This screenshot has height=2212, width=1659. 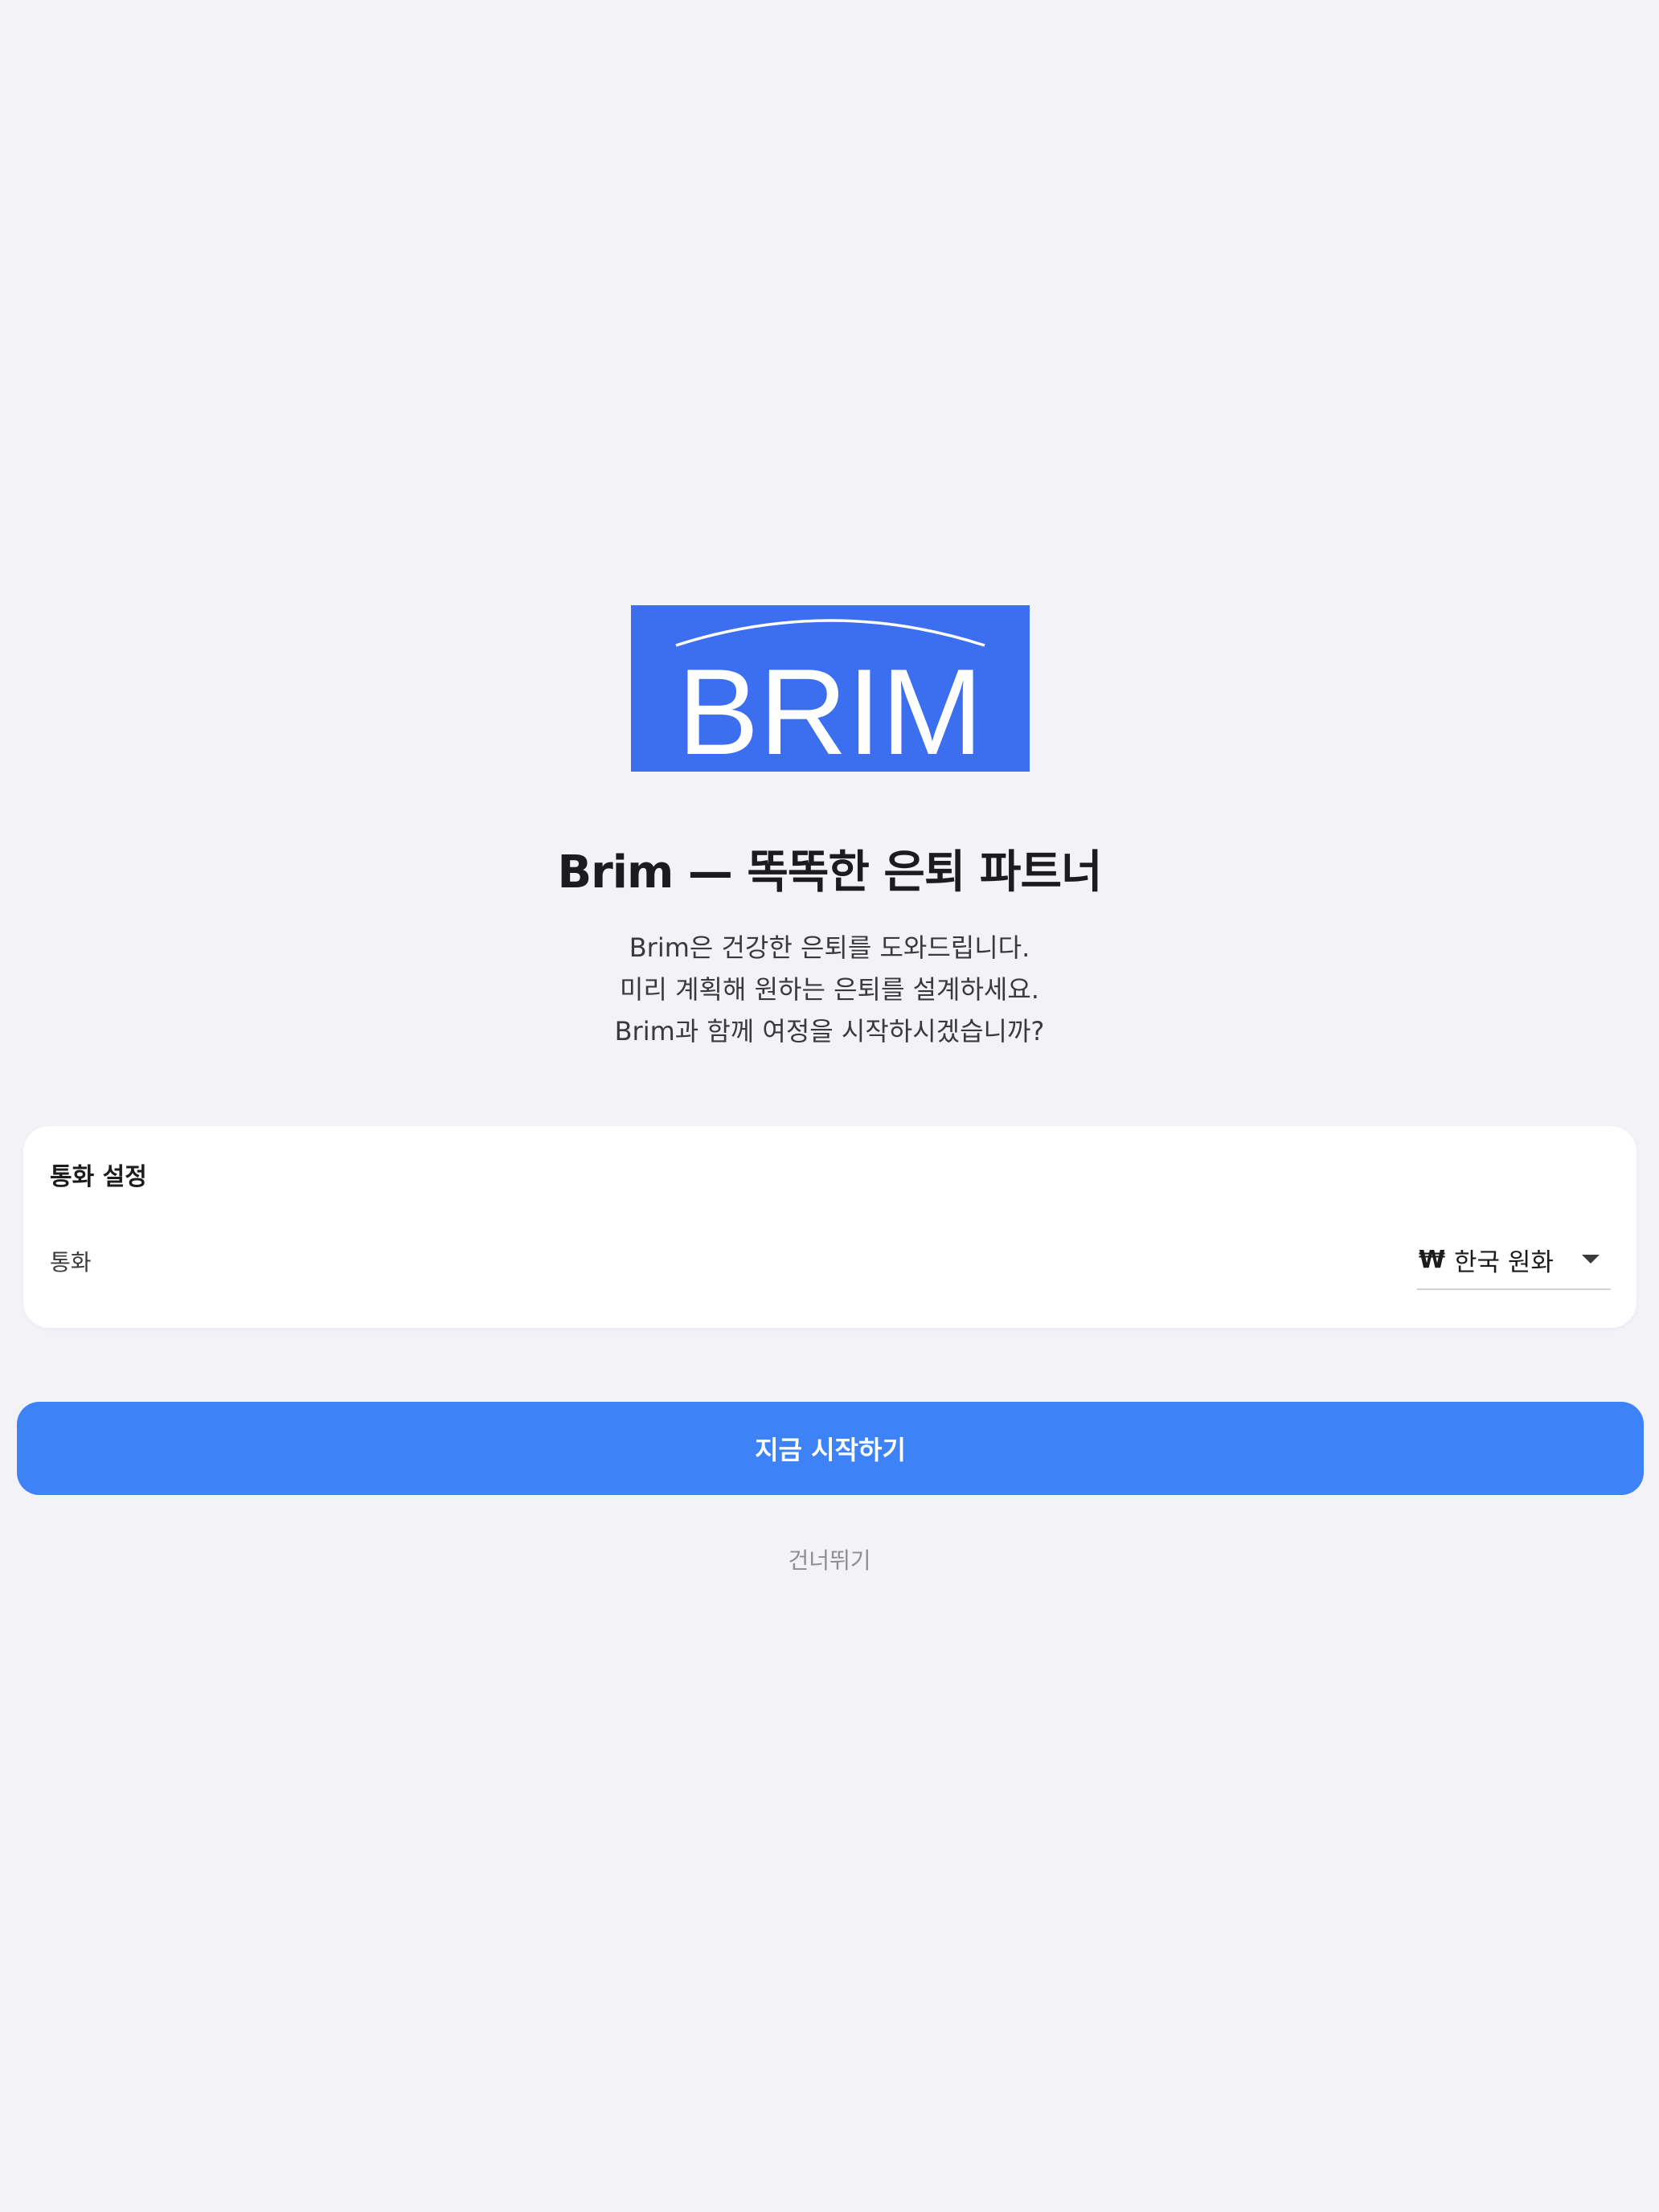 I want to click on currency-select: ₩ 한국 원화, so click(x=1514, y=1260).